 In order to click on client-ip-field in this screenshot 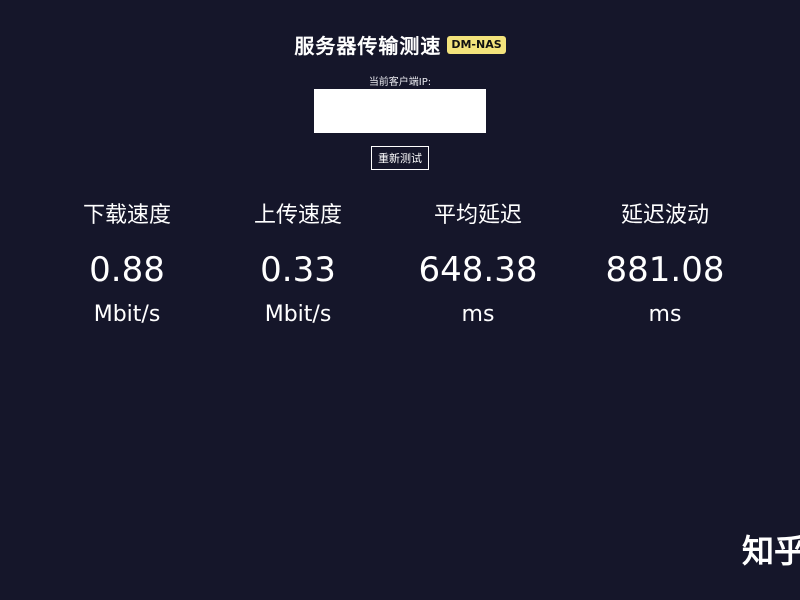, I will do `click(400, 111)`.